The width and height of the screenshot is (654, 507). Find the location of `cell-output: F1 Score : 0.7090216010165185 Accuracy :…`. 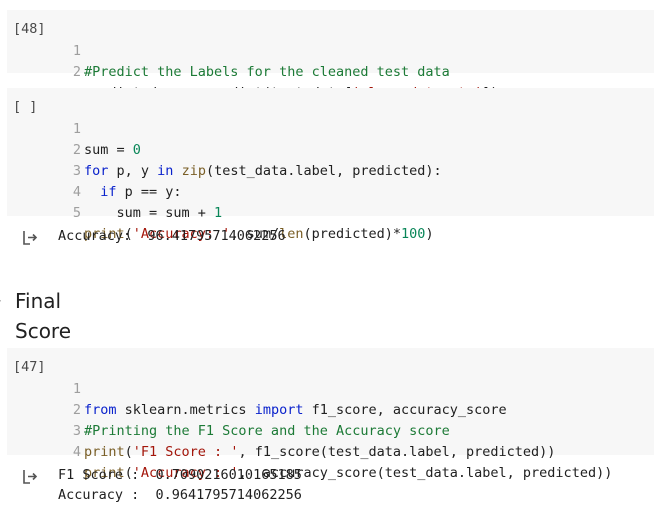

cell-output: F1 Score : 0.7090216010165185 Accuracy :… is located at coordinates (327, 485).